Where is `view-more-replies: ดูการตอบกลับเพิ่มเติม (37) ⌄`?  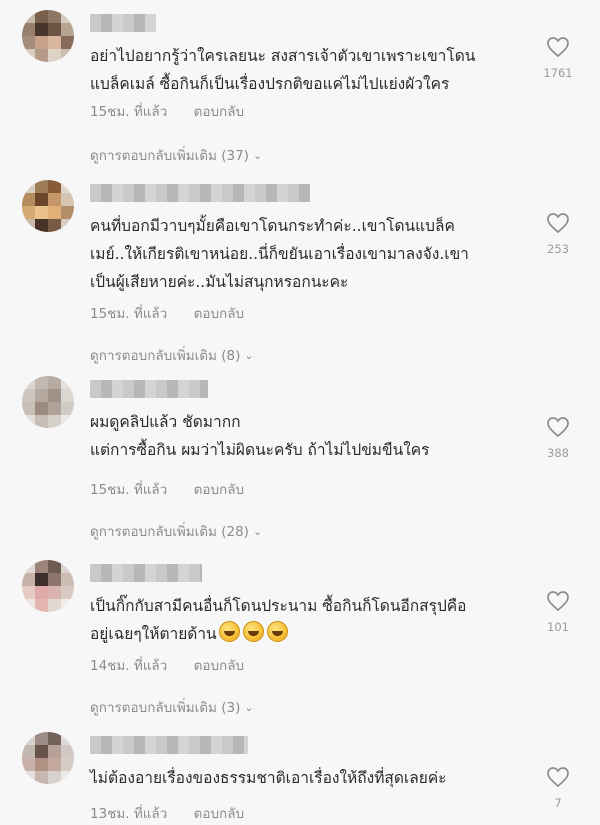
view-more-replies: ดูการตอบกลับเพิ่มเติม (37) ⌄ is located at coordinates (176, 155).